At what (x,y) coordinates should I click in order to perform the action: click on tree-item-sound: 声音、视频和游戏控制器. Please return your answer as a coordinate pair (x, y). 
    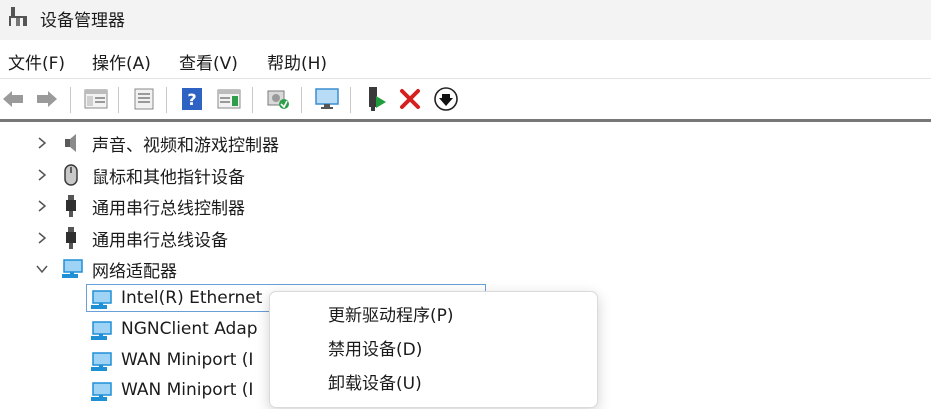
    Looking at the image, I should click on (465, 142).